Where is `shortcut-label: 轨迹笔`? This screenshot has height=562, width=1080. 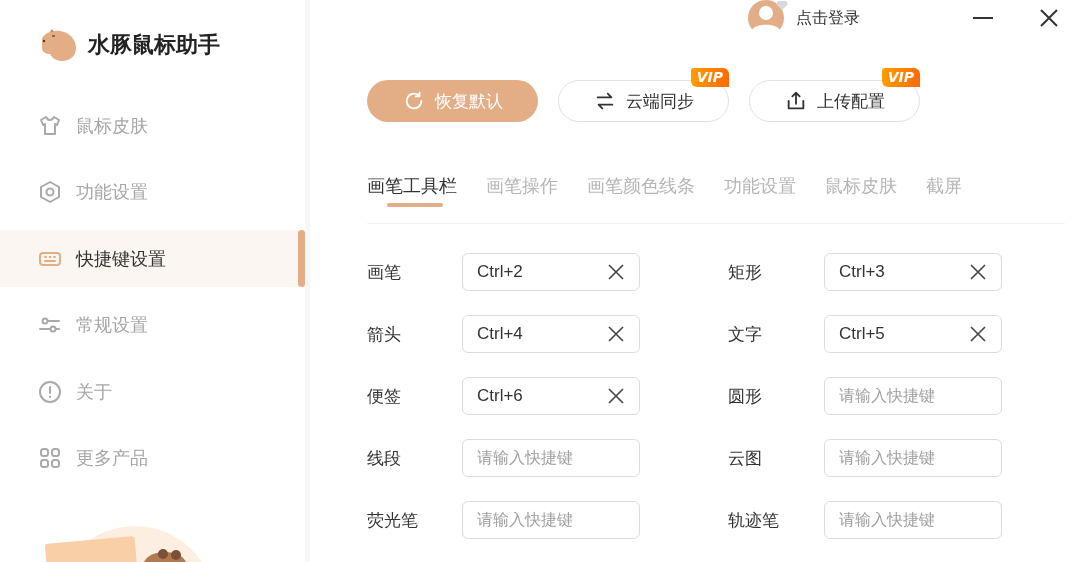
shortcut-label: 轨迹笔 is located at coordinates (753, 520).